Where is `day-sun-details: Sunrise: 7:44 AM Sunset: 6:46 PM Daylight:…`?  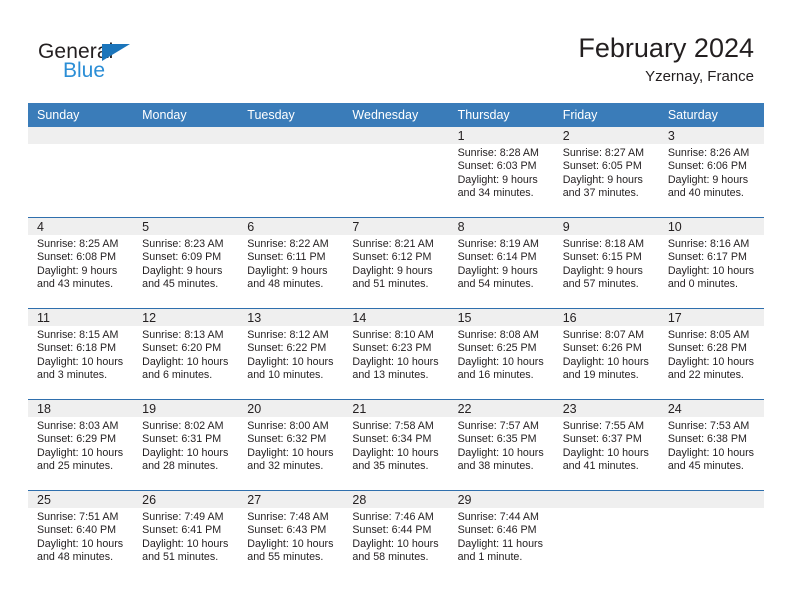 day-sun-details: Sunrise: 7:44 AM Sunset: 6:46 PM Daylight:… is located at coordinates (501, 536).